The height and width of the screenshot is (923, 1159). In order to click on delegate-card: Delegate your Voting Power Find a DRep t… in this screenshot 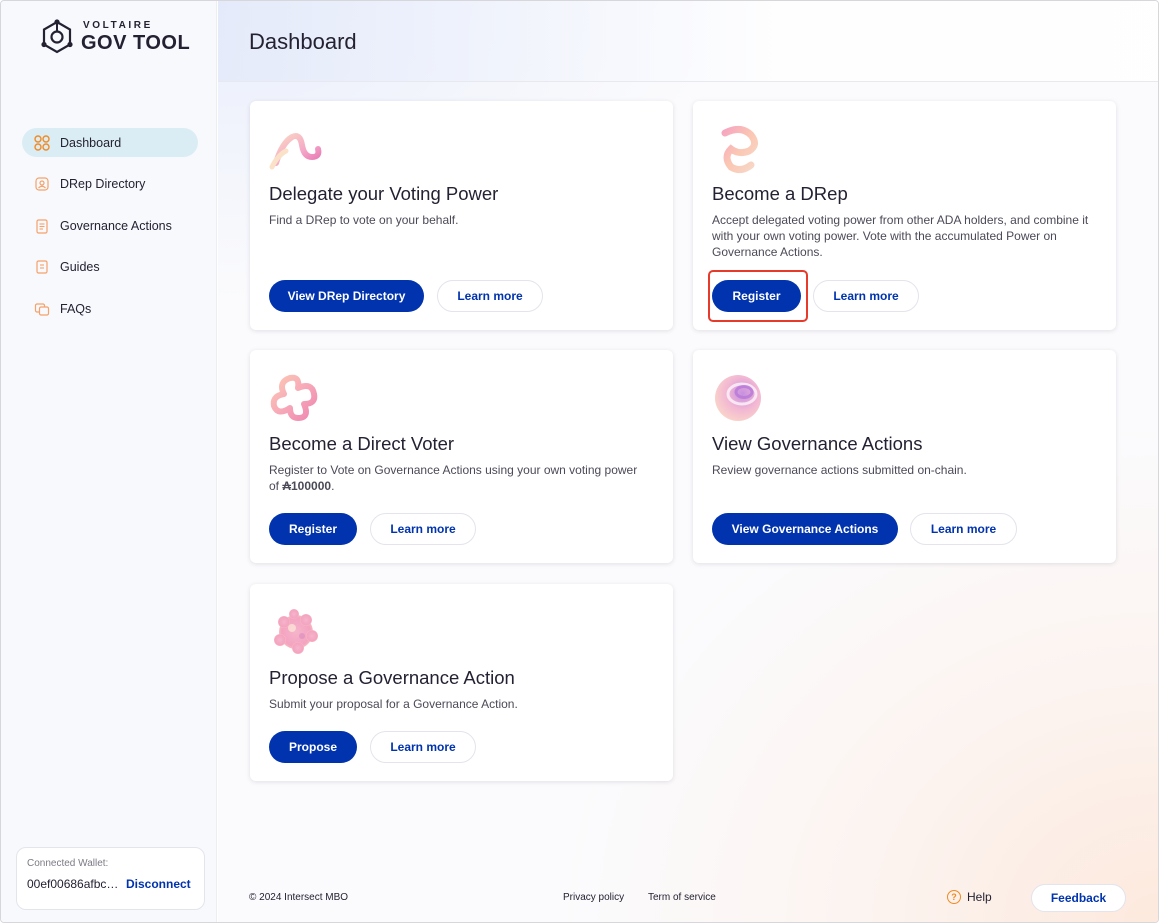, I will do `click(461, 215)`.